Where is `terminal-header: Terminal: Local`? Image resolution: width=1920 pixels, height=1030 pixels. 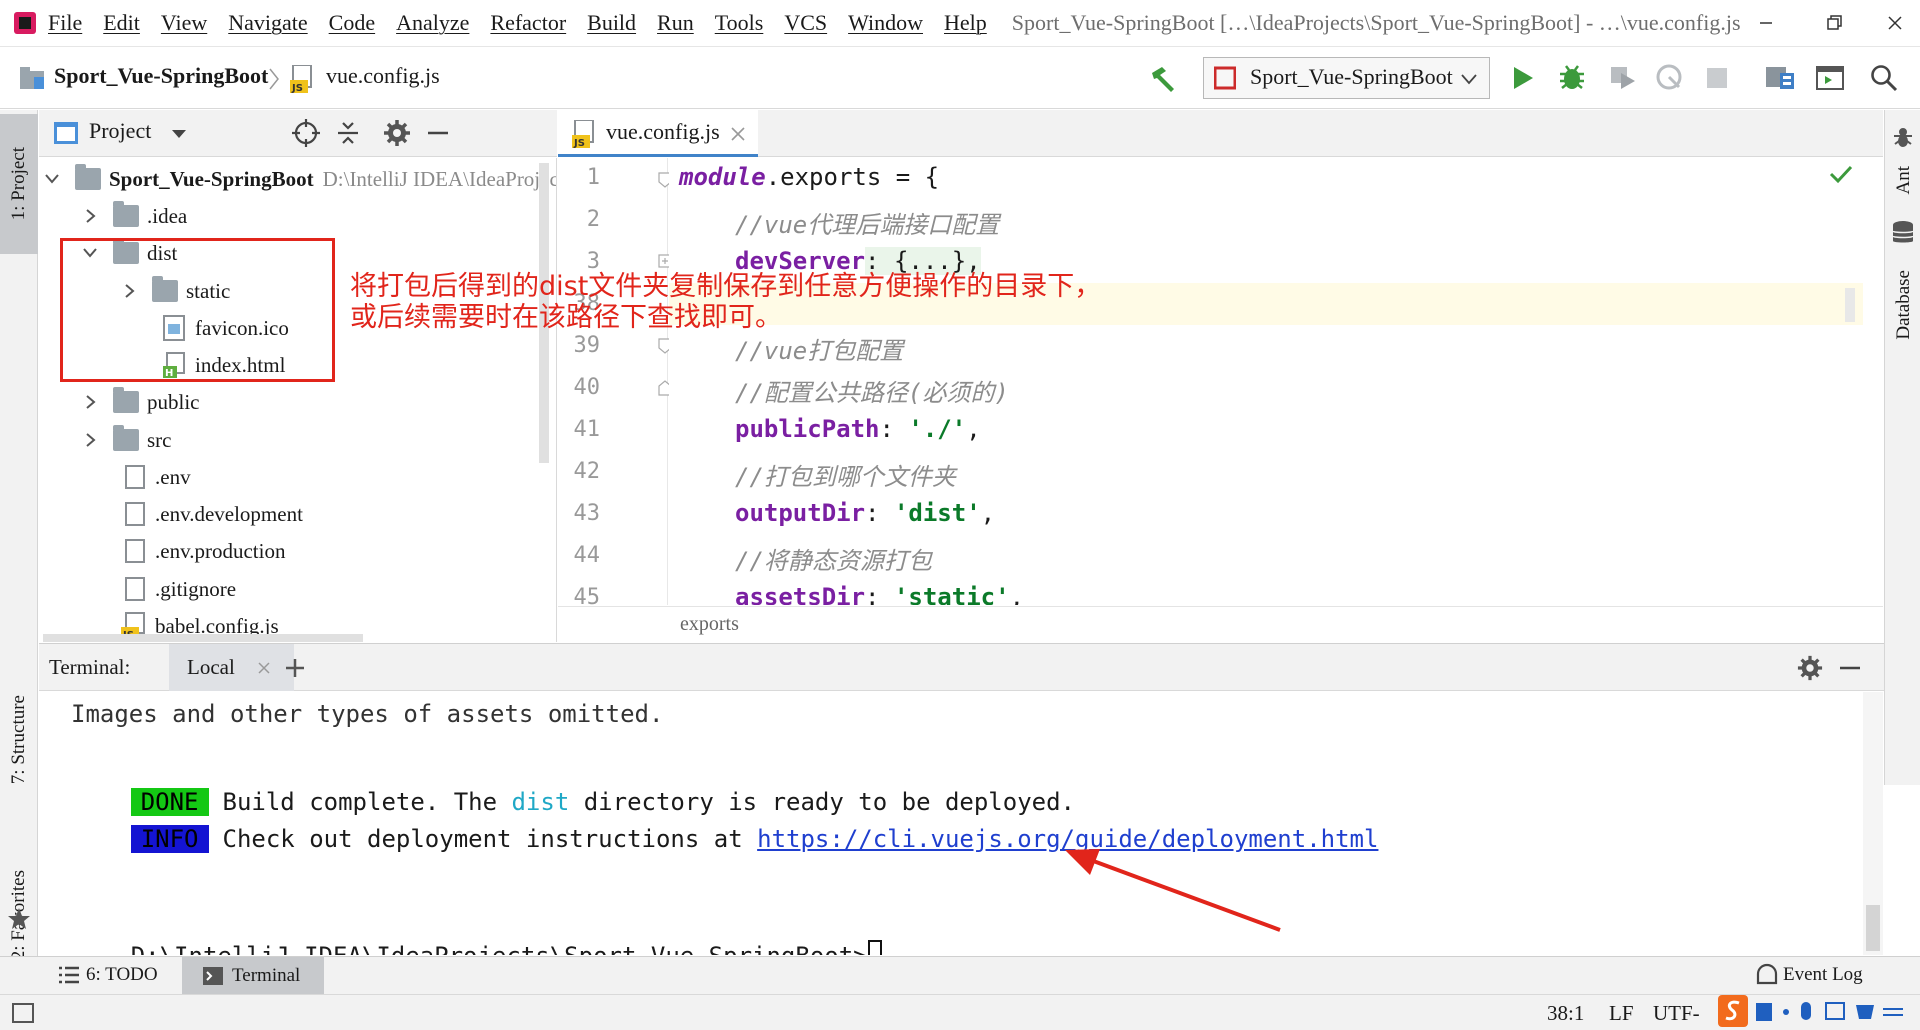
terminal-header: Terminal: Local is located at coordinates (961, 667).